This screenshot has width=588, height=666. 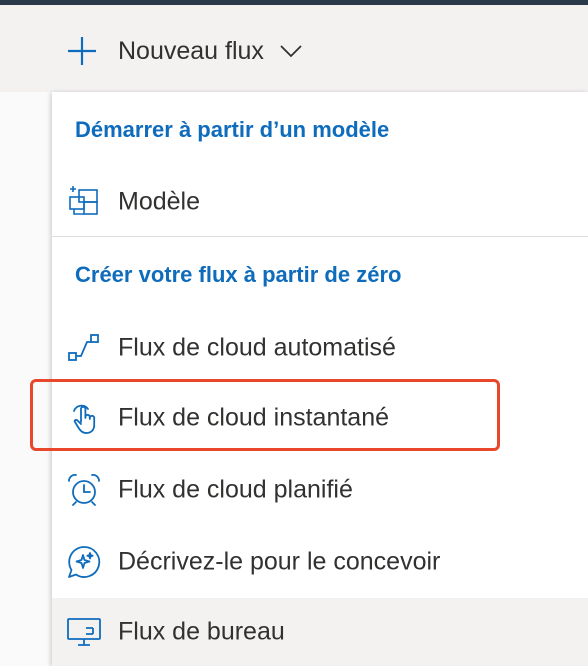 What do you see at coordinates (84, 490) in the screenshot?
I see `alarm-clock-icon` at bounding box center [84, 490].